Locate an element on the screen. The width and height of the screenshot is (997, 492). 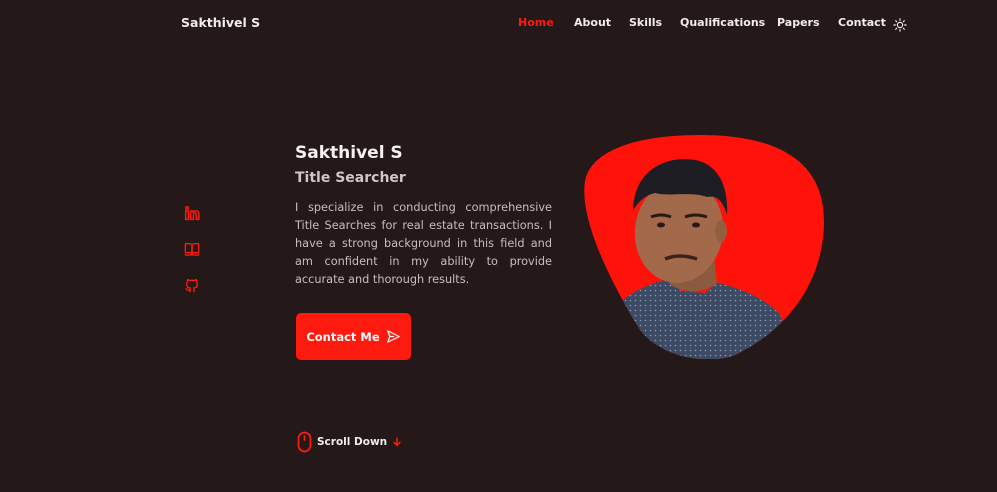
nav-item-qualifications: Qualifications is located at coordinates (722, 22).